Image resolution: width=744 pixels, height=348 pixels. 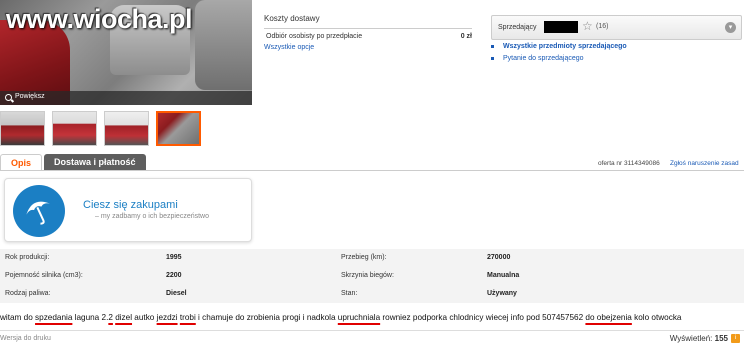 I want to click on zoom-button: Powiększ, so click(x=126, y=98).